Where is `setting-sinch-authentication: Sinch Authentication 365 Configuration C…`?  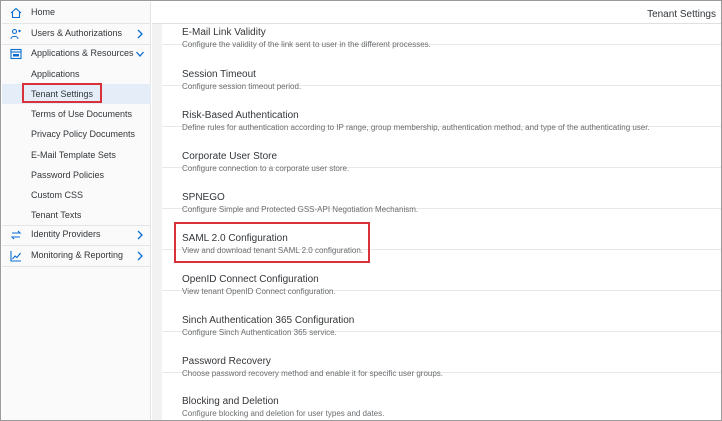 setting-sinch-authentication: Sinch Authentication 365 Configuration C… is located at coordinates (441, 314).